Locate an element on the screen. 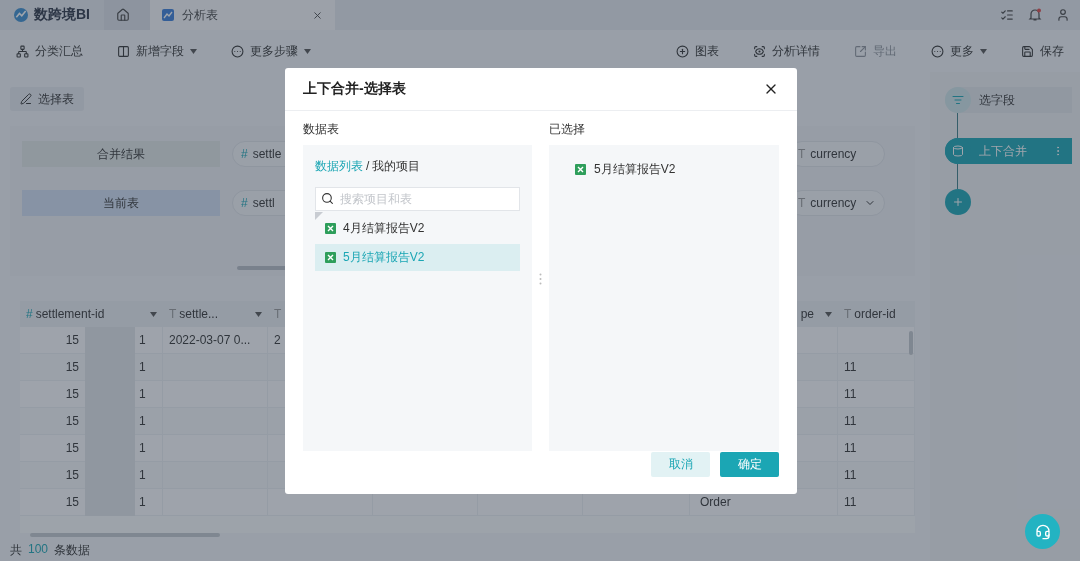  add-step-button is located at coordinates (958, 202).